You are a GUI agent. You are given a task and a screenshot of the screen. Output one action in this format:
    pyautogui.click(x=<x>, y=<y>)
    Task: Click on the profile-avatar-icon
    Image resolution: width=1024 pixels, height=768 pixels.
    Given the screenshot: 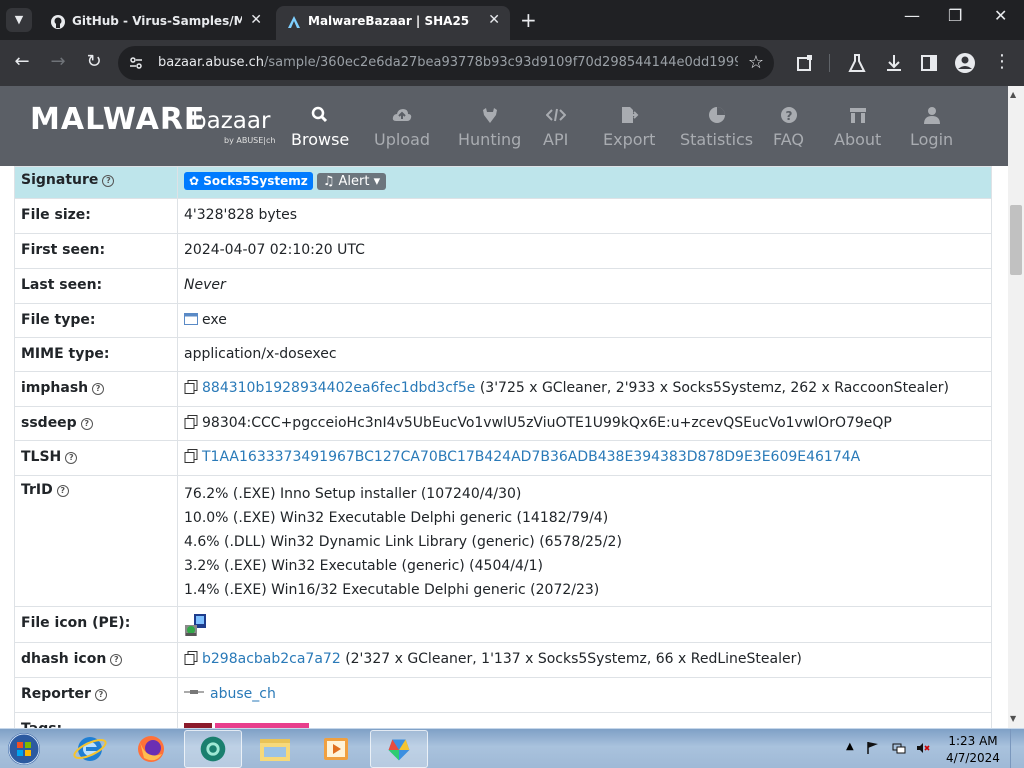 What is the action you would take?
    pyautogui.click(x=965, y=63)
    